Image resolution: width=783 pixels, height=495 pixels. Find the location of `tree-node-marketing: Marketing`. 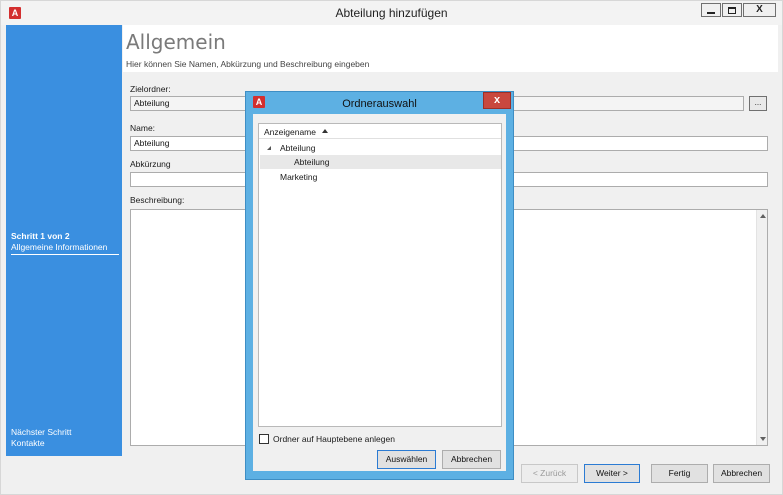

tree-node-marketing: Marketing is located at coordinates (380, 177).